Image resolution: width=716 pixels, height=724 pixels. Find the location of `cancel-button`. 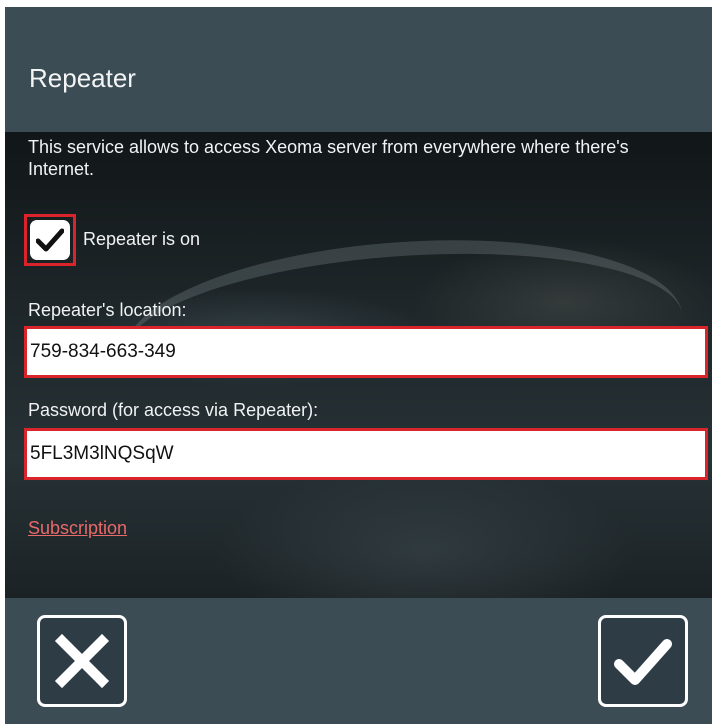

cancel-button is located at coordinates (82, 661).